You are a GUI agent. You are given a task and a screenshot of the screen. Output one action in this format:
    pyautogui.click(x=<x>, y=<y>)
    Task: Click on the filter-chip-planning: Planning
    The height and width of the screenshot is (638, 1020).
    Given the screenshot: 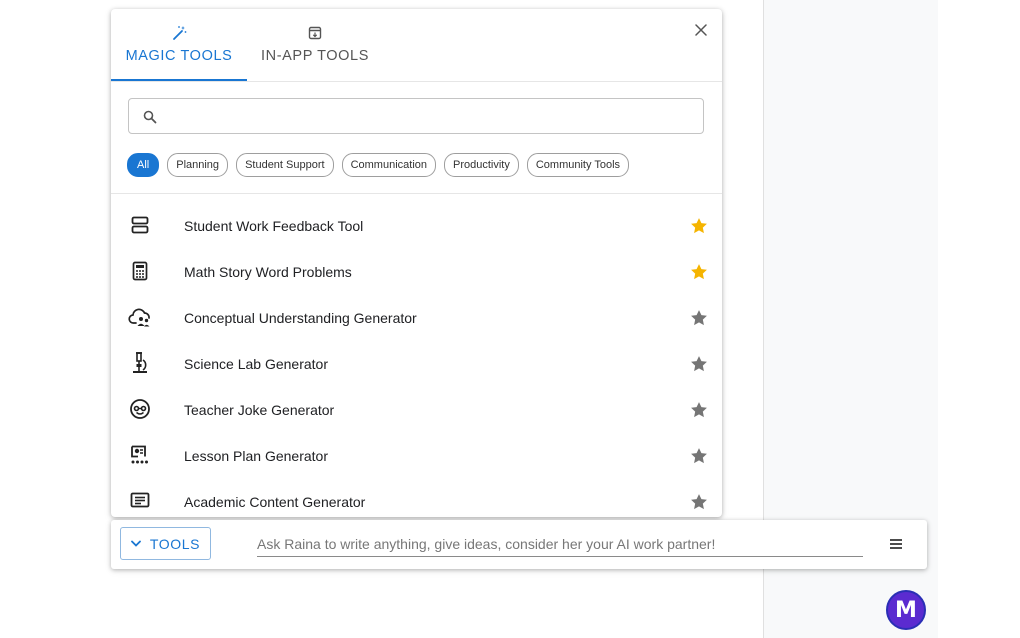 What is the action you would take?
    pyautogui.click(x=198, y=165)
    